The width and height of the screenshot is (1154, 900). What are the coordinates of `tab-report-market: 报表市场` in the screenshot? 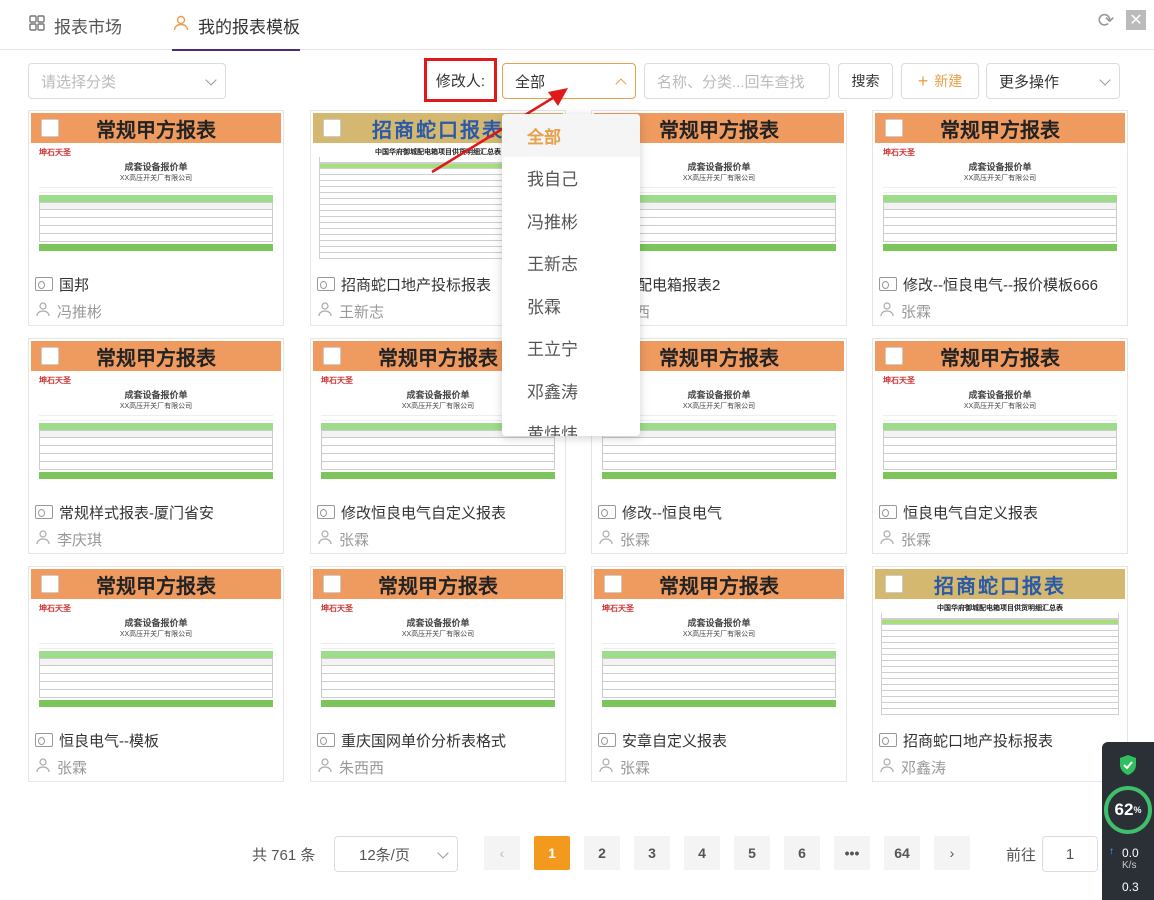 It's located at (75, 25).